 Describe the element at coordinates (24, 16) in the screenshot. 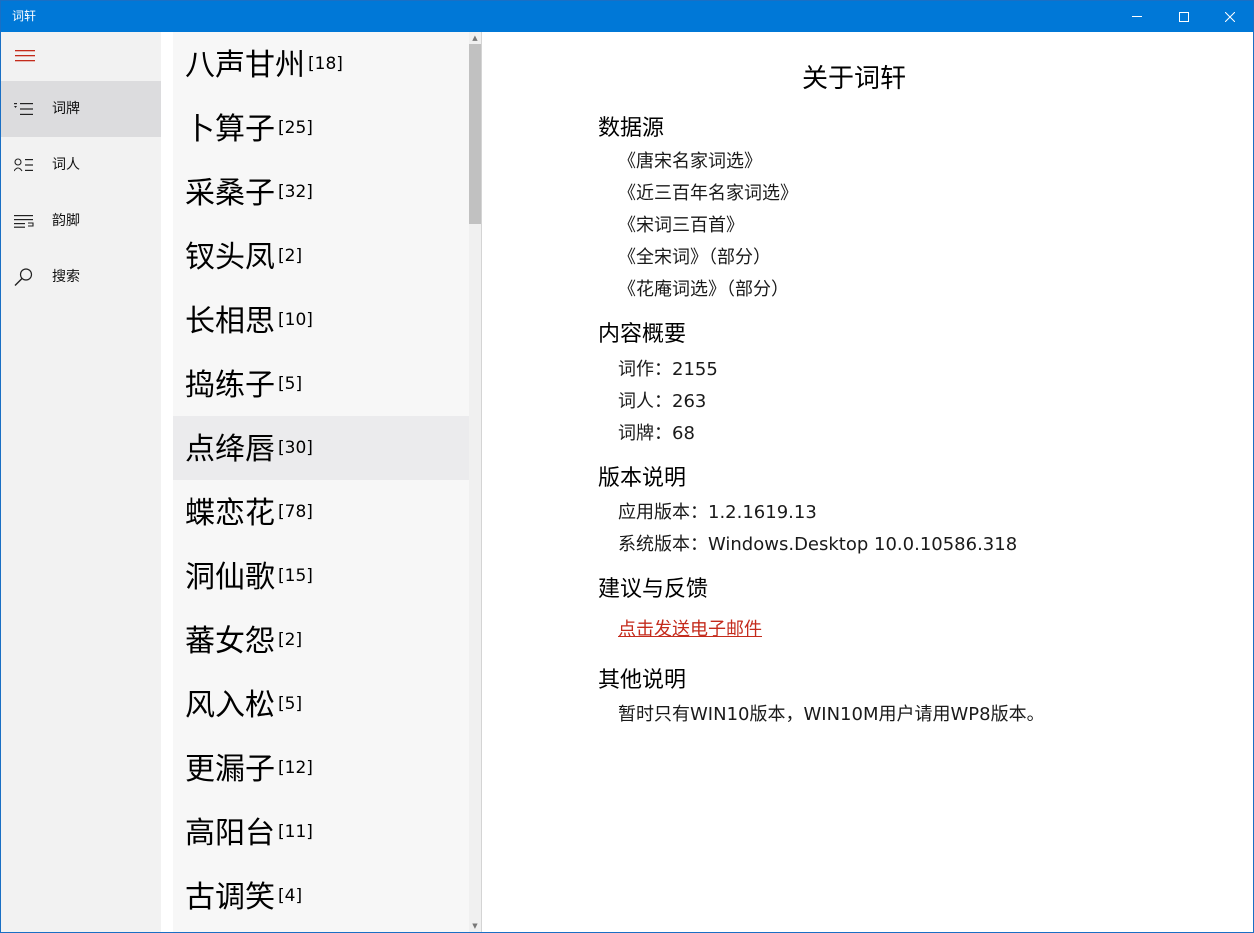

I see `window-title: 词轩` at that location.